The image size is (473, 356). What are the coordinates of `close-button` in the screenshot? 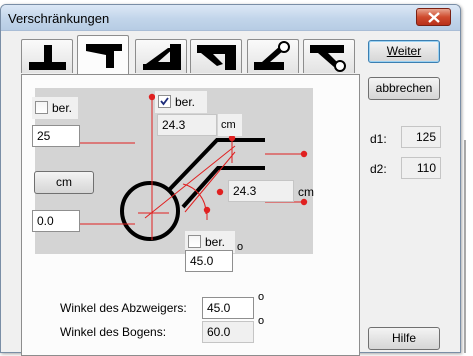 It's located at (433, 17).